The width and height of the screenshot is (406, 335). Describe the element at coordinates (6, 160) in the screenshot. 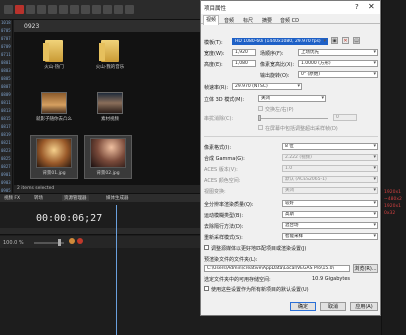

I see `folder-tree-item: 0825` at that location.